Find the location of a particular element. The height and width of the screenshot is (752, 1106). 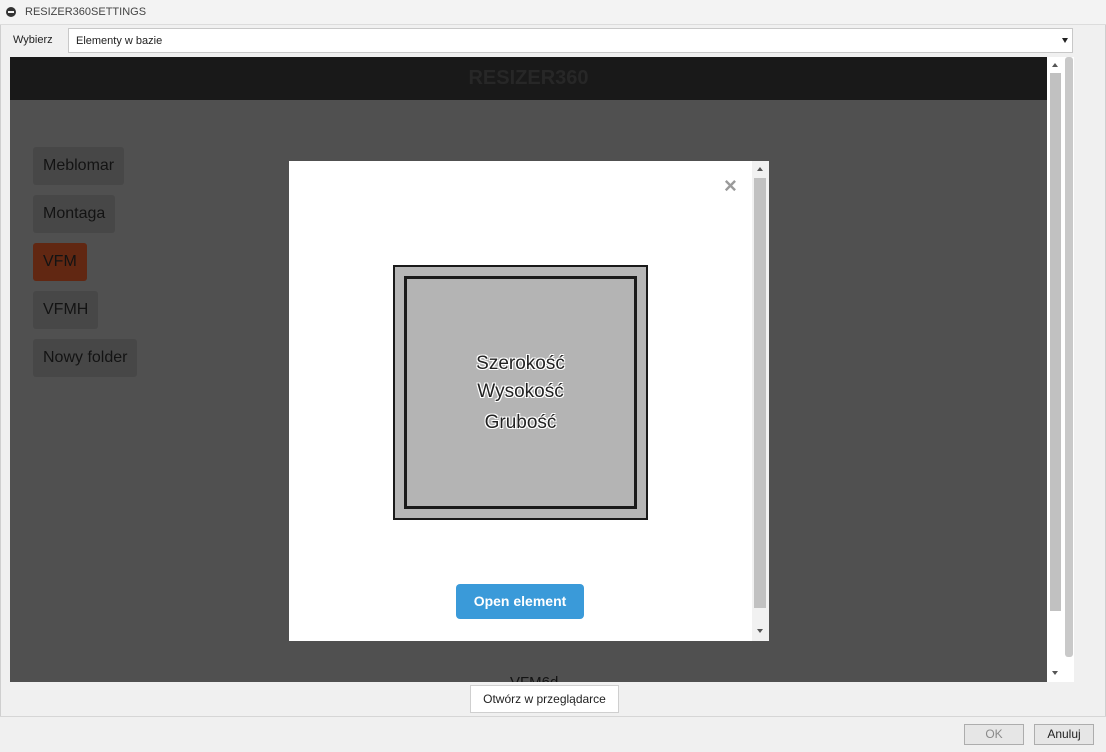

selector-row: Wybierz Elementy w bazie is located at coordinates (553, 41).